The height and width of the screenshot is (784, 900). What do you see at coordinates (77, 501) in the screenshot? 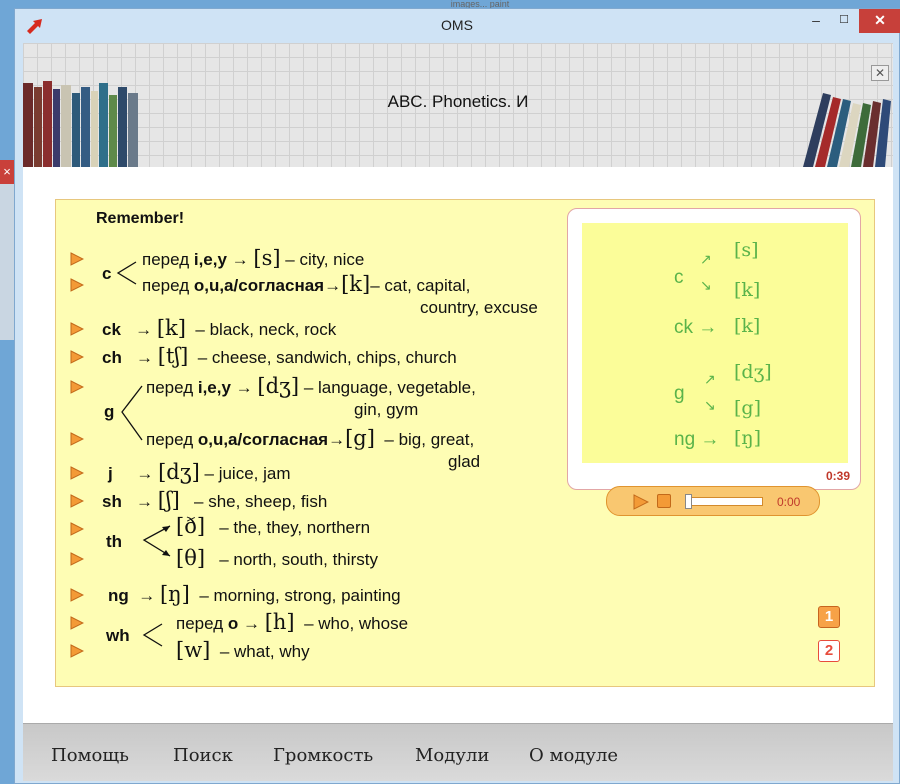
I see `play-sh-icon` at bounding box center [77, 501].